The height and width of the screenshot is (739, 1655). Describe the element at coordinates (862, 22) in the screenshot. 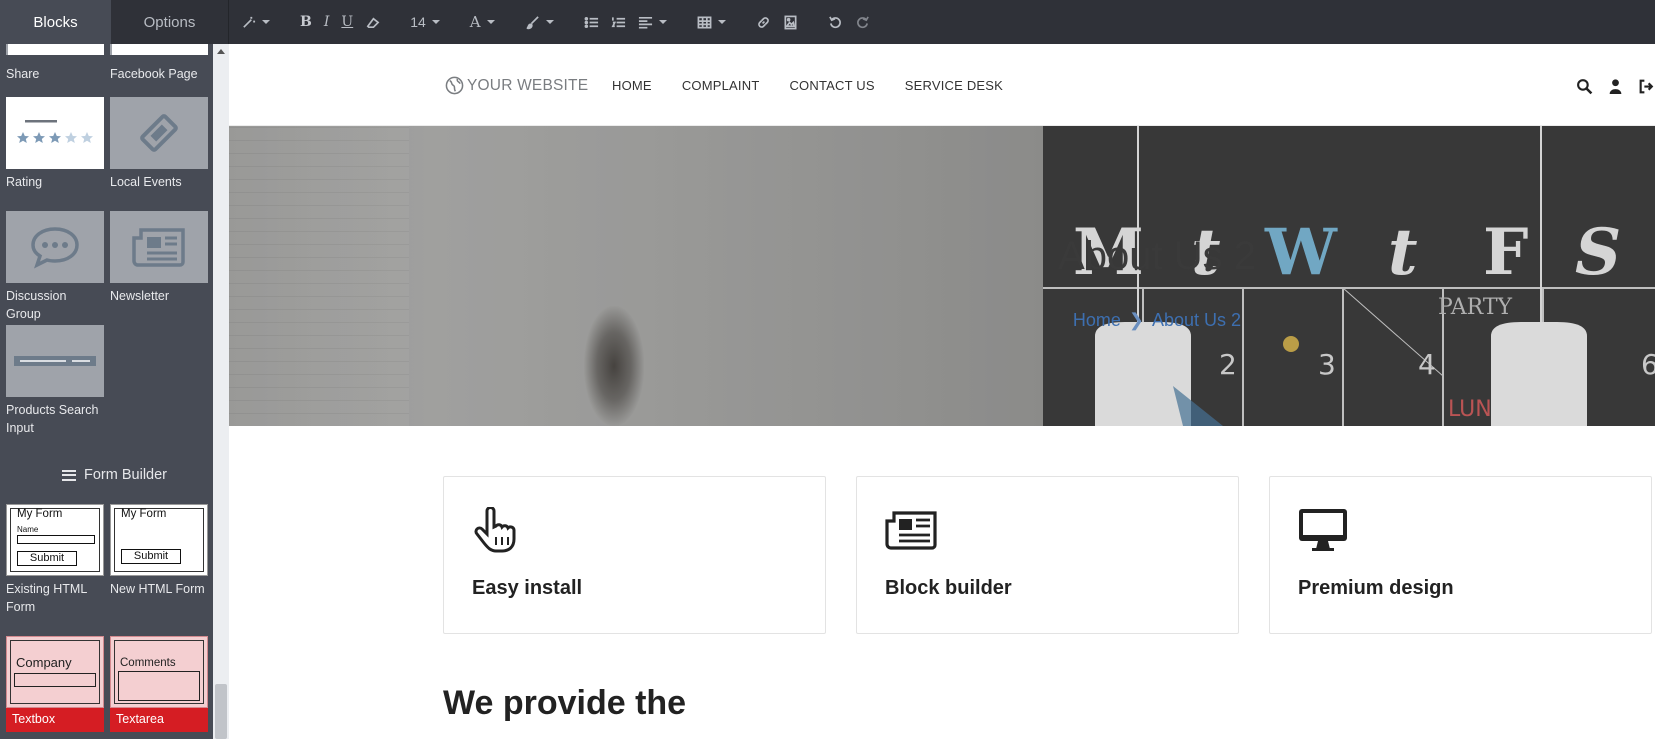

I see `redo-button` at that location.